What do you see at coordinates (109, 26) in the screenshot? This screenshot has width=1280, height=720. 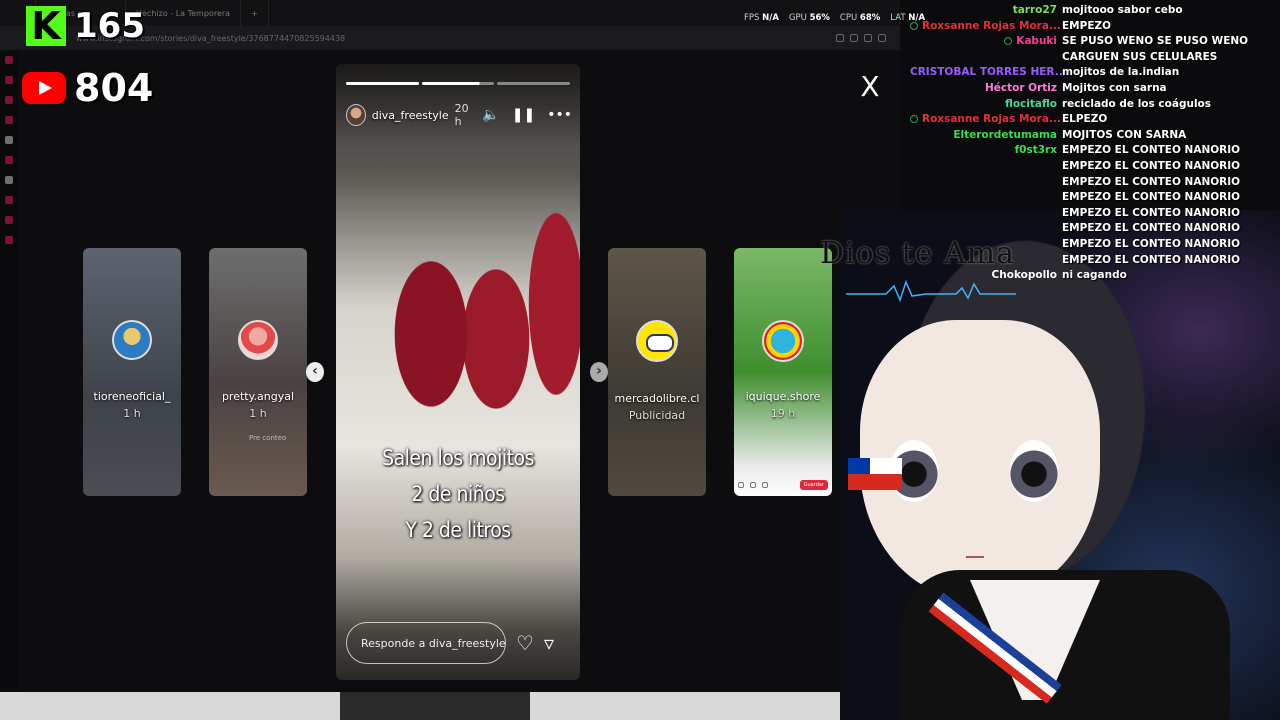 I see `kick-viewer-count: 165` at bounding box center [109, 26].